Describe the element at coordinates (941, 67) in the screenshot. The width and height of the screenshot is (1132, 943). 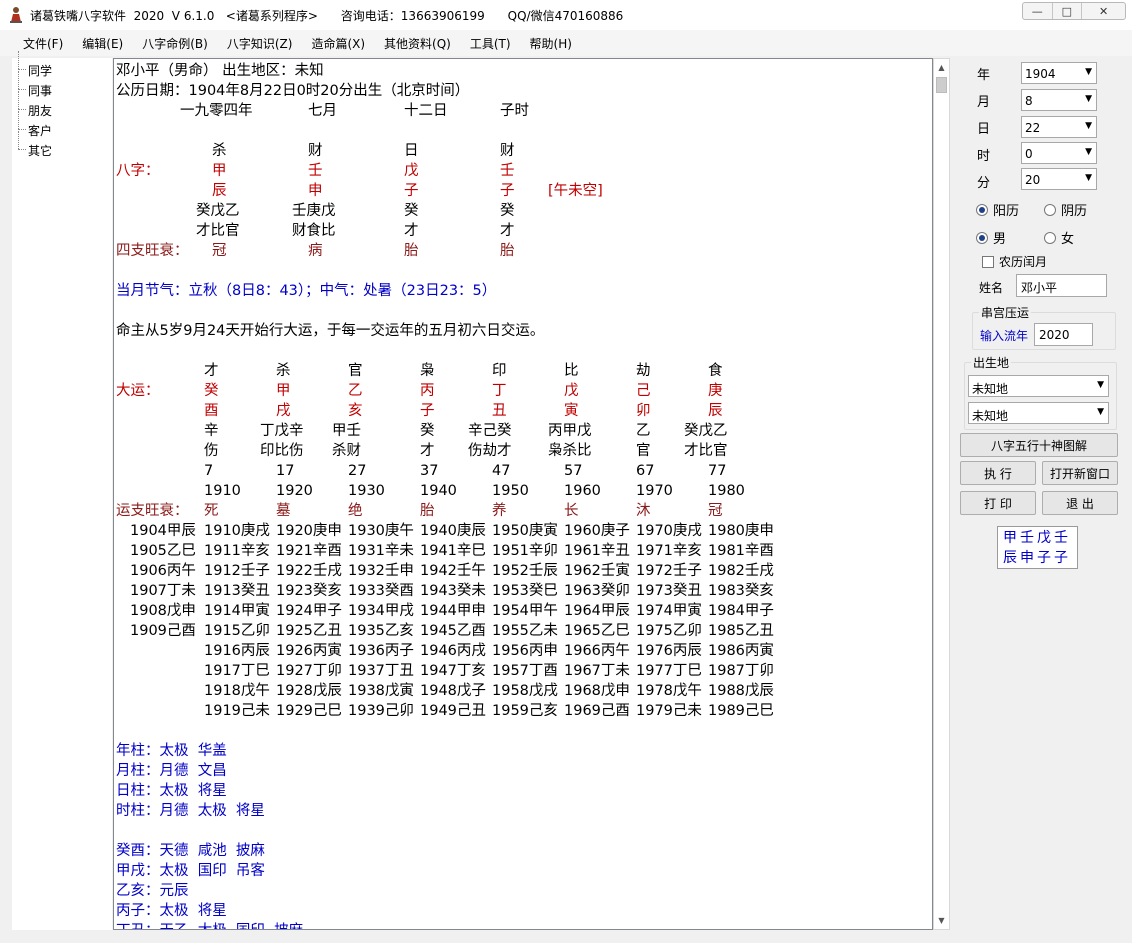
I see `scroll-up-icon: ▲` at that location.